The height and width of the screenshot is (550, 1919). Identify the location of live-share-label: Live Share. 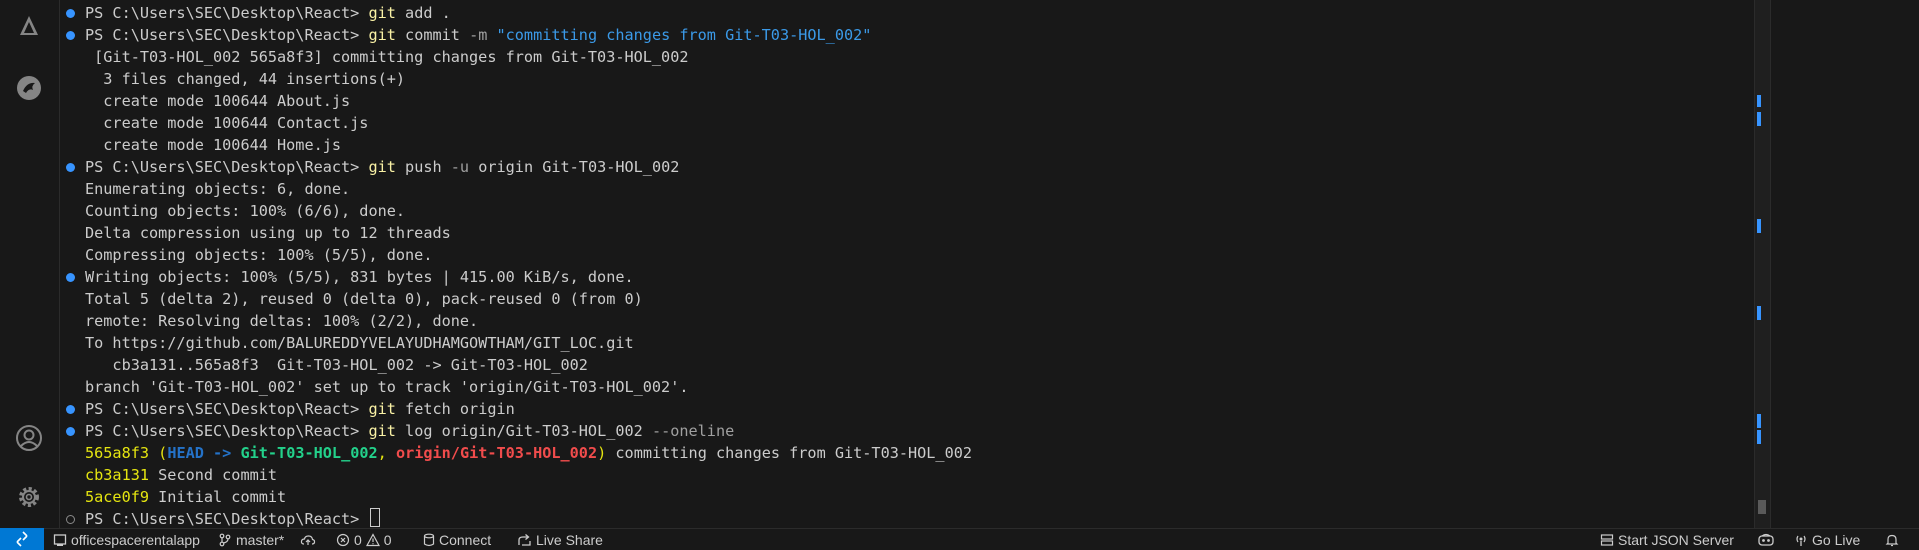
(569, 539).